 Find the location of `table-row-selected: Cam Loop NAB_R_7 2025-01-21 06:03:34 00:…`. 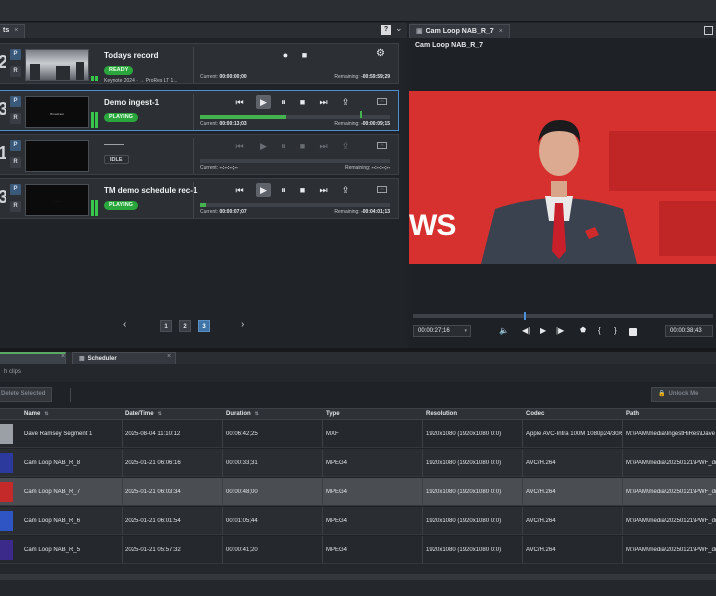

table-row-selected: Cam Loop NAB_R_7 2025-01-21 06:03:34 00:… is located at coordinates (358, 492).